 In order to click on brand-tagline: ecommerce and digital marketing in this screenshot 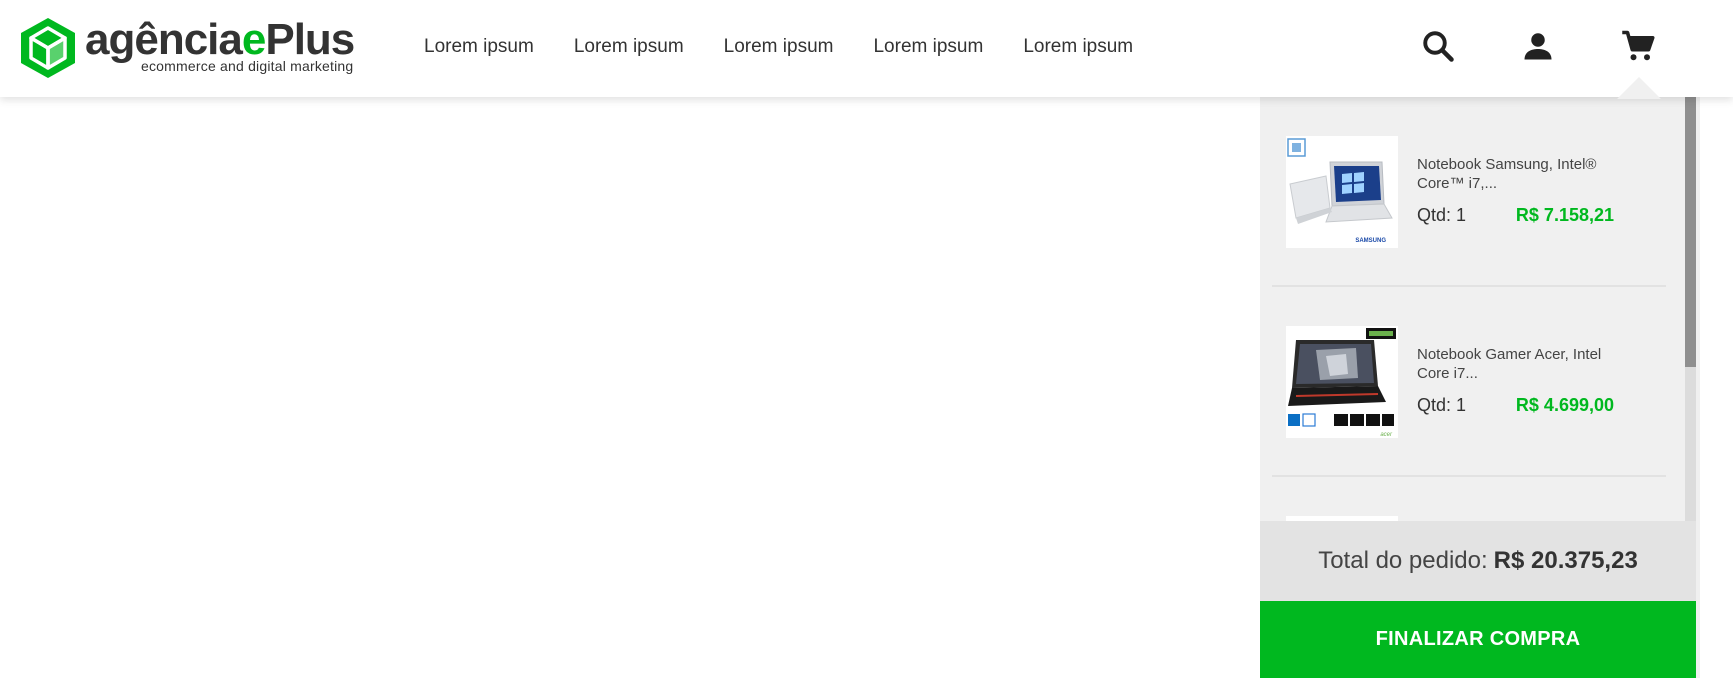, I will do `click(247, 66)`.